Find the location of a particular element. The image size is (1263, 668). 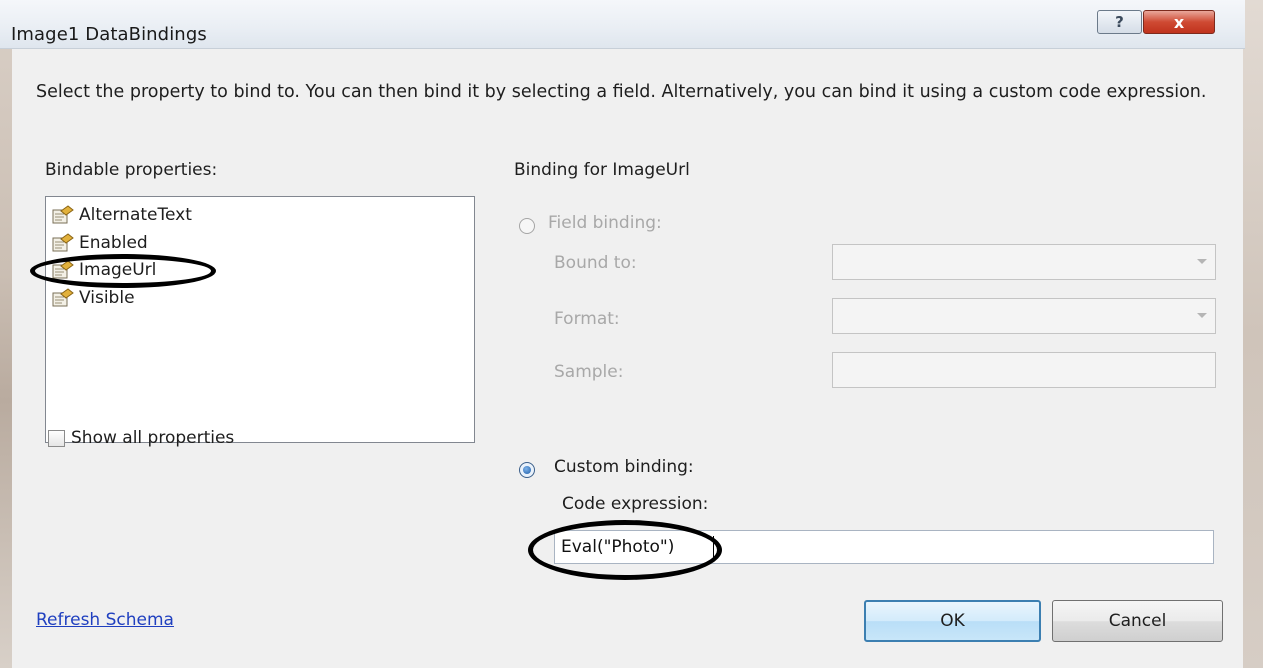

close-button: x is located at coordinates (1179, 22).